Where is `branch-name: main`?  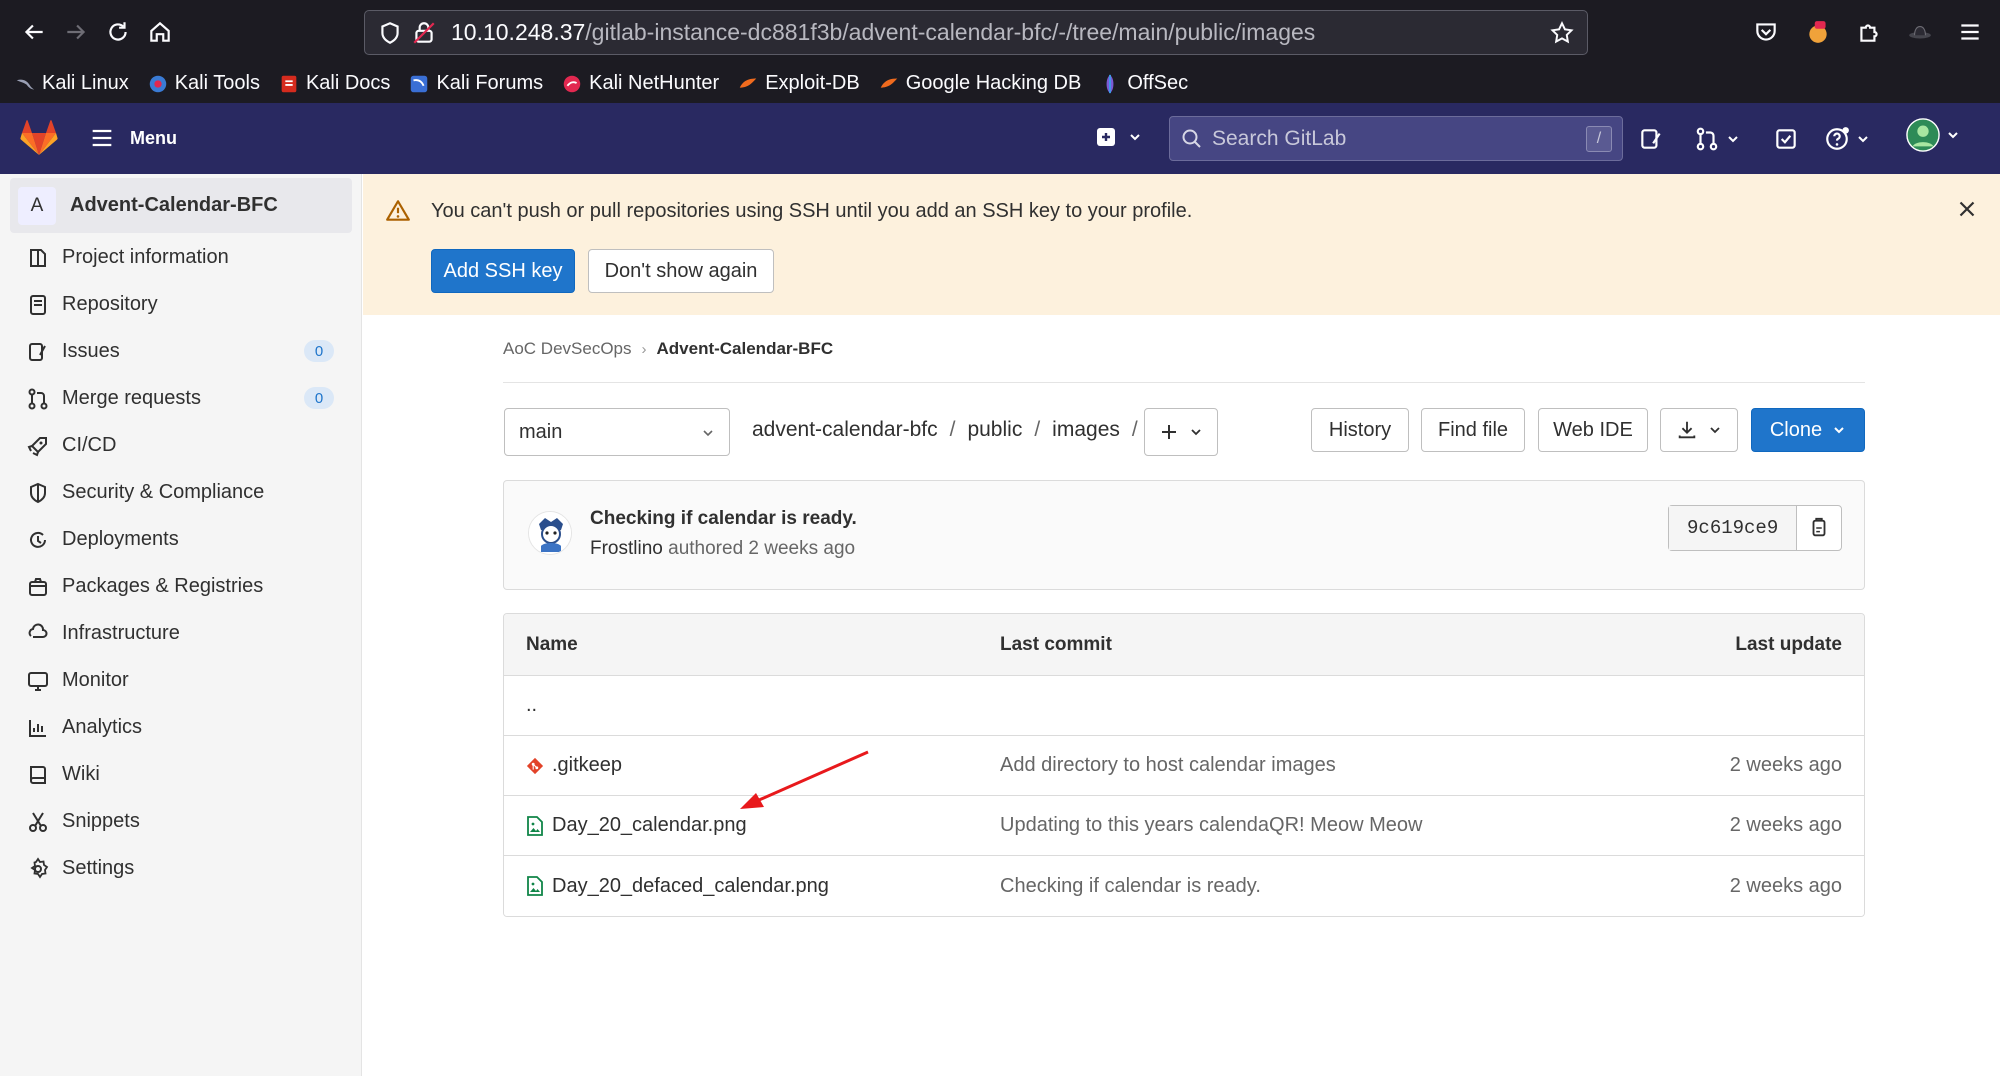 branch-name: main is located at coordinates (541, 431).